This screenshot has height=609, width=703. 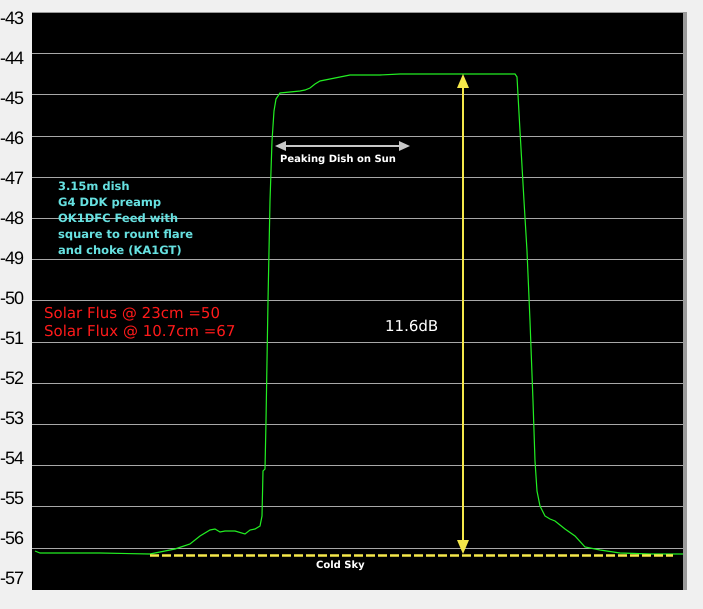 What do you see at coordinates (12, 259) in the screenshot?
I see `y-axis-label: -49` at bounding box center [12, 259].